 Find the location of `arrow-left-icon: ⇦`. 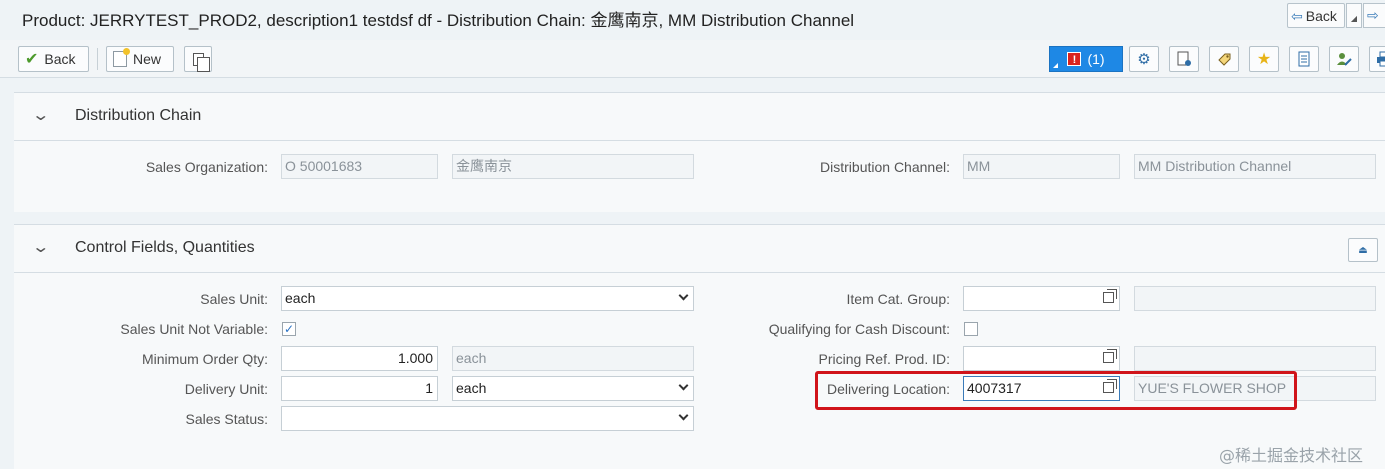

arrow-left-icon: ⇦ is located at coordinates (1297, 15).